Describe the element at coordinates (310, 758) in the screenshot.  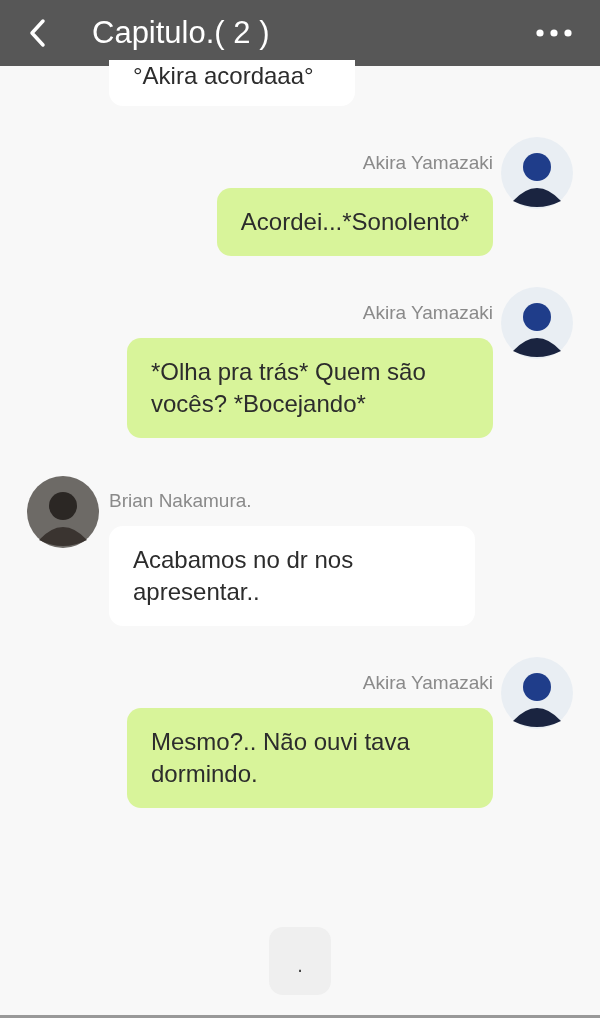
I see `message-bubble: Mesmo?.. Não ouvi tava dormindo.` at that location.